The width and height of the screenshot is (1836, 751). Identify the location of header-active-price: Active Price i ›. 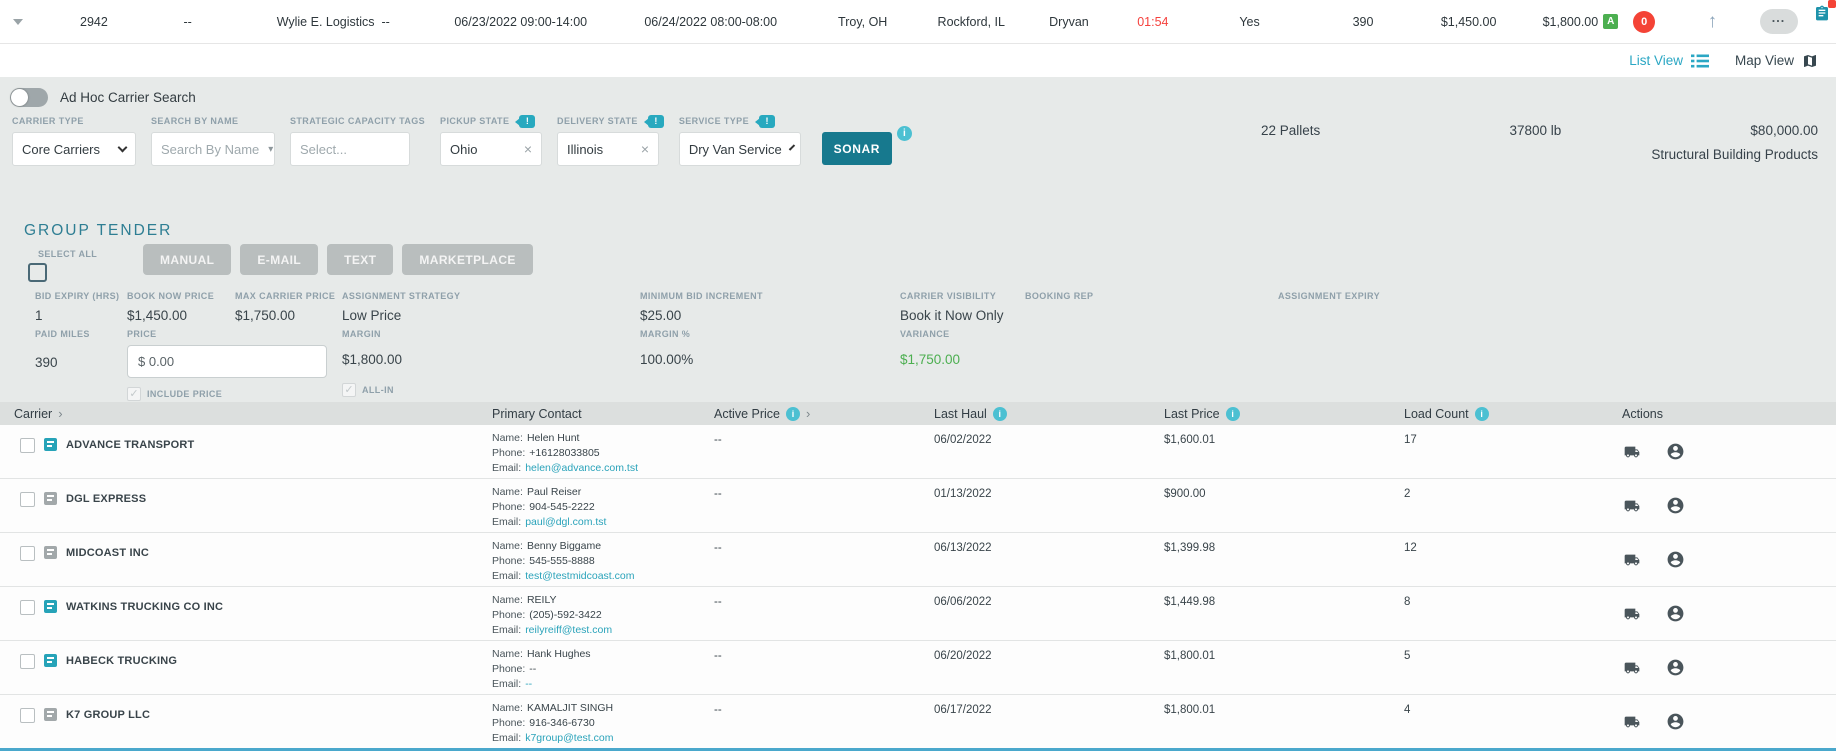
(810, 413).